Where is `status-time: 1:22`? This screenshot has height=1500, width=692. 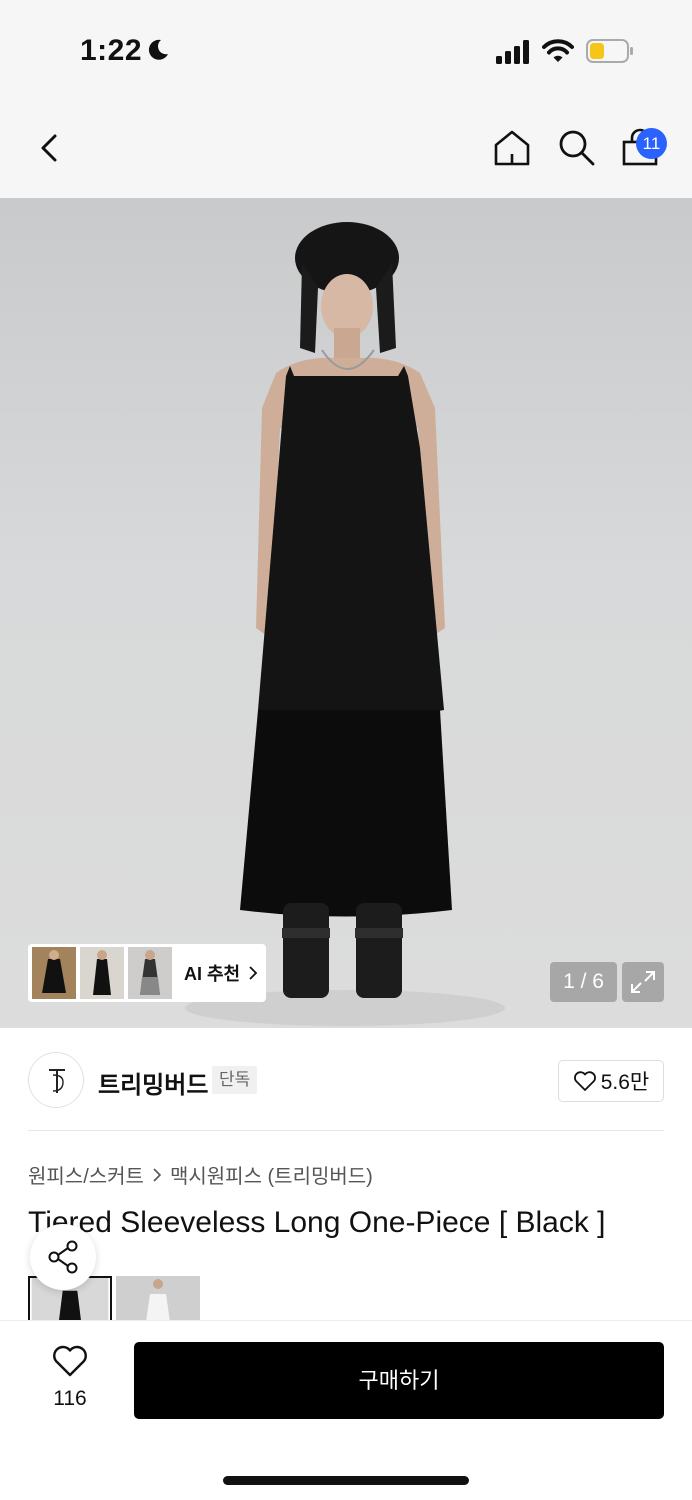 status-time: 1:22 is located at coordinates (111, 50).